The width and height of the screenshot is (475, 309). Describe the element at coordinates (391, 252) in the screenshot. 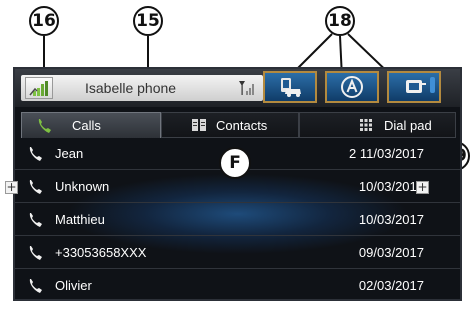

I see `call-date: 09/03/2017` at that location.